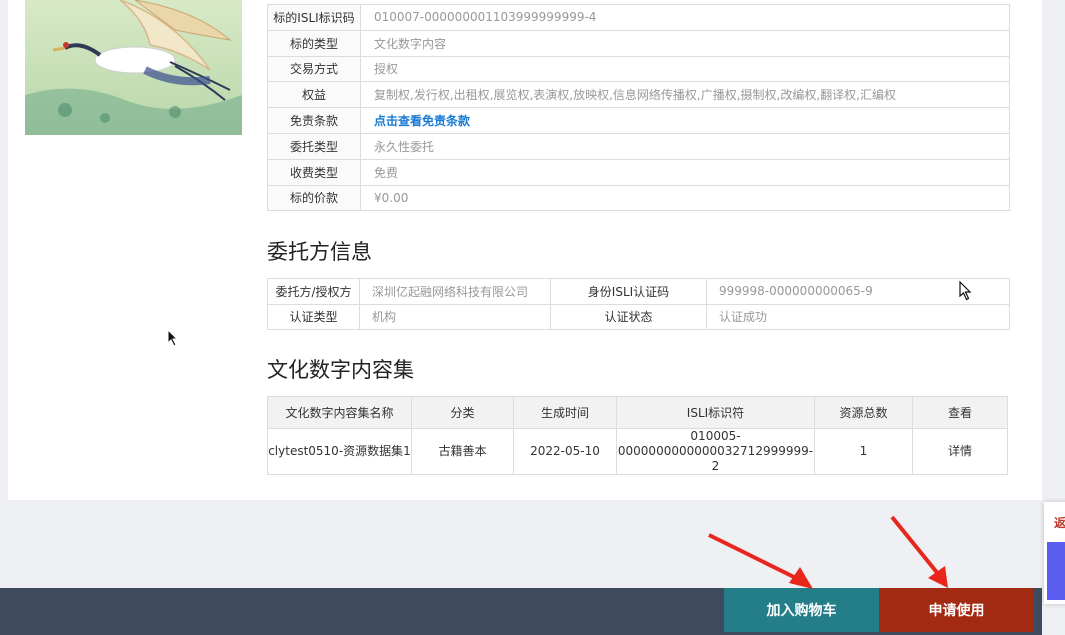  I want to click on annotation-arrows, so click(828, 552).